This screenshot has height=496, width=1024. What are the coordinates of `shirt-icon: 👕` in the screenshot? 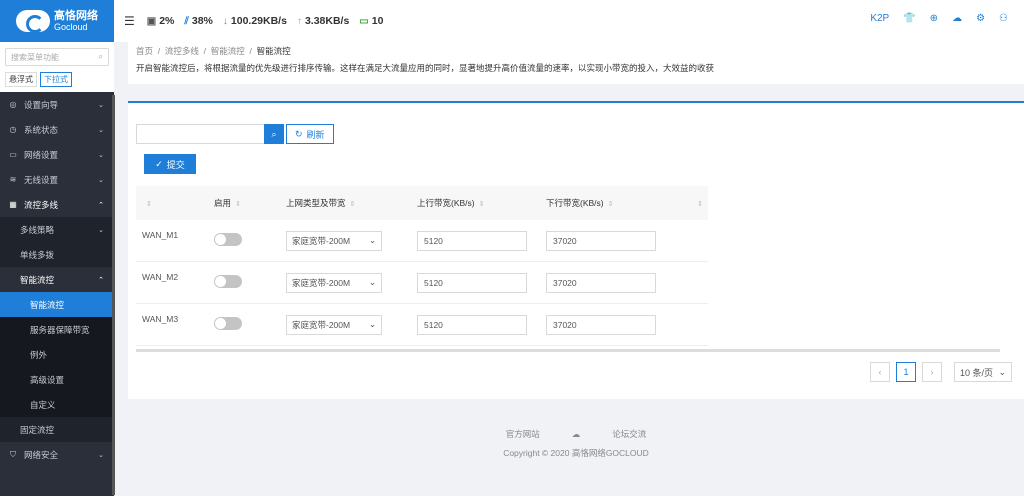 It's located at (909, 18).